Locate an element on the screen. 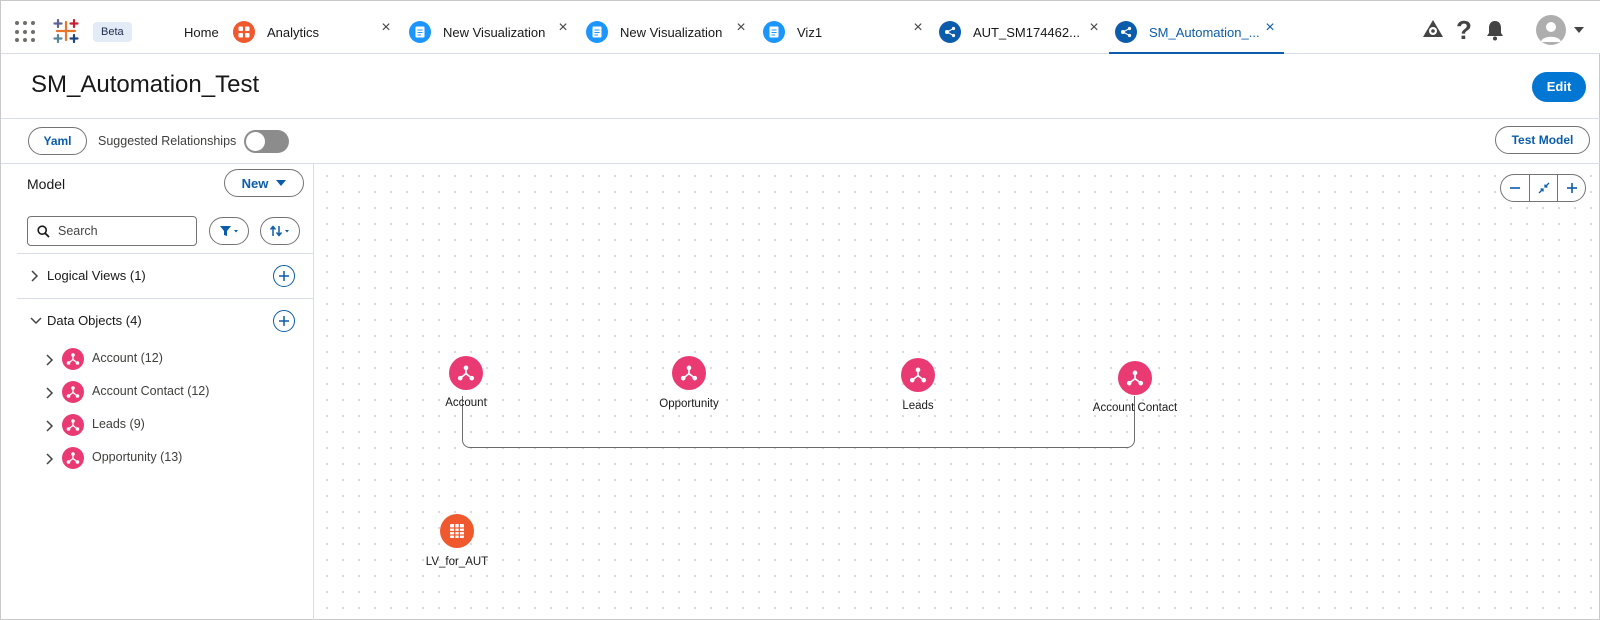  analytics-icon is located at coordinates (244, 32).